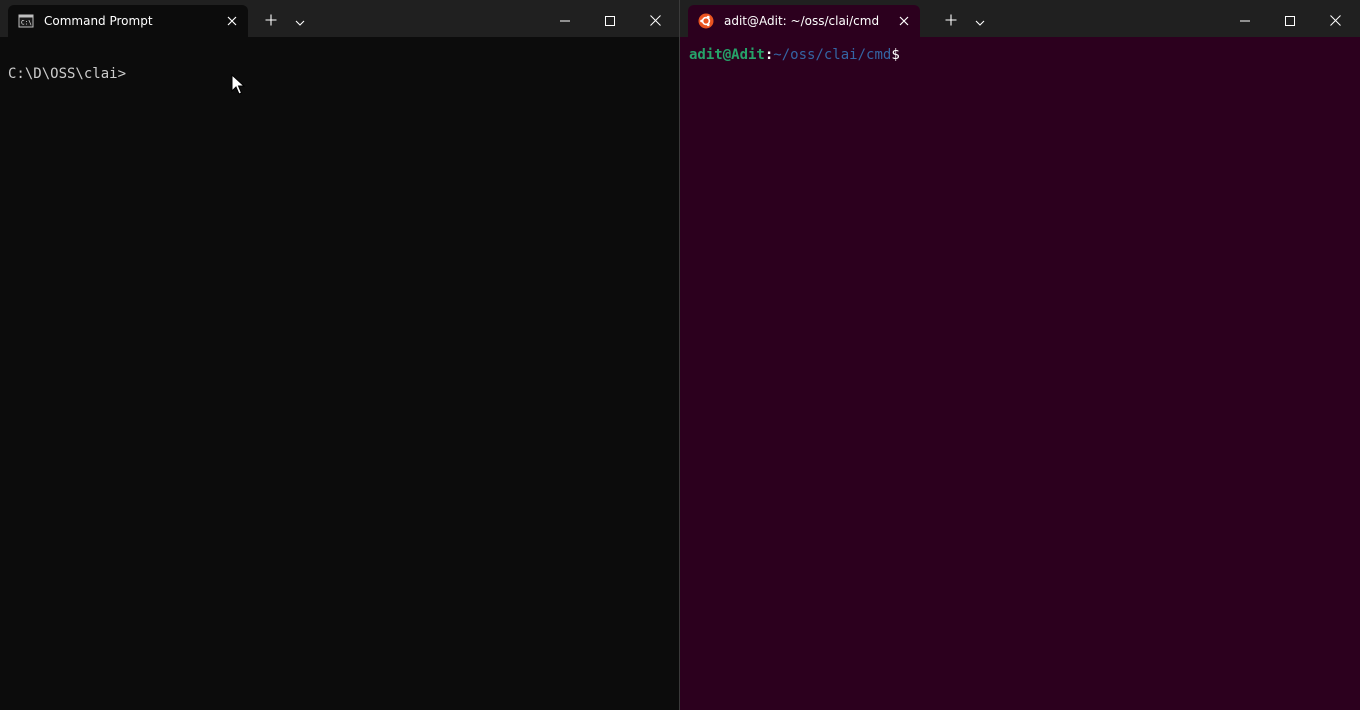 Image resolution: width=1360 pixels, height=710 pixels. What do you see at coordinates (98, 21) in the screenshot?
I see `tab-title: Command Prompt` at bounding box center [98, 21].